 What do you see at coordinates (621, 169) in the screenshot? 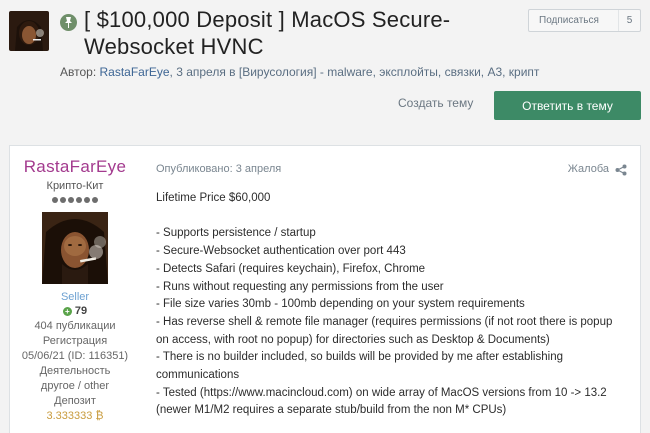
I see `share-icon` at bounding box center [621, 169].